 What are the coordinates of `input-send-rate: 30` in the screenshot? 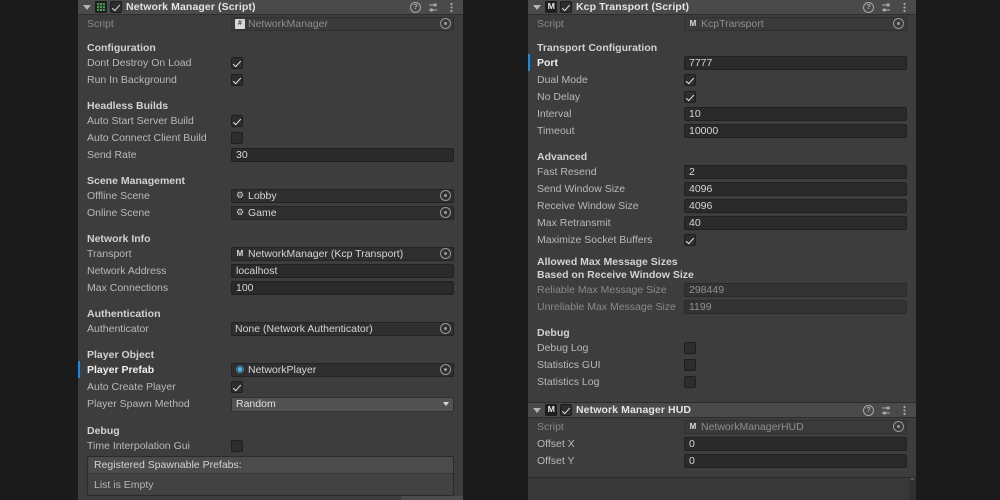 It's located at (342, 154).